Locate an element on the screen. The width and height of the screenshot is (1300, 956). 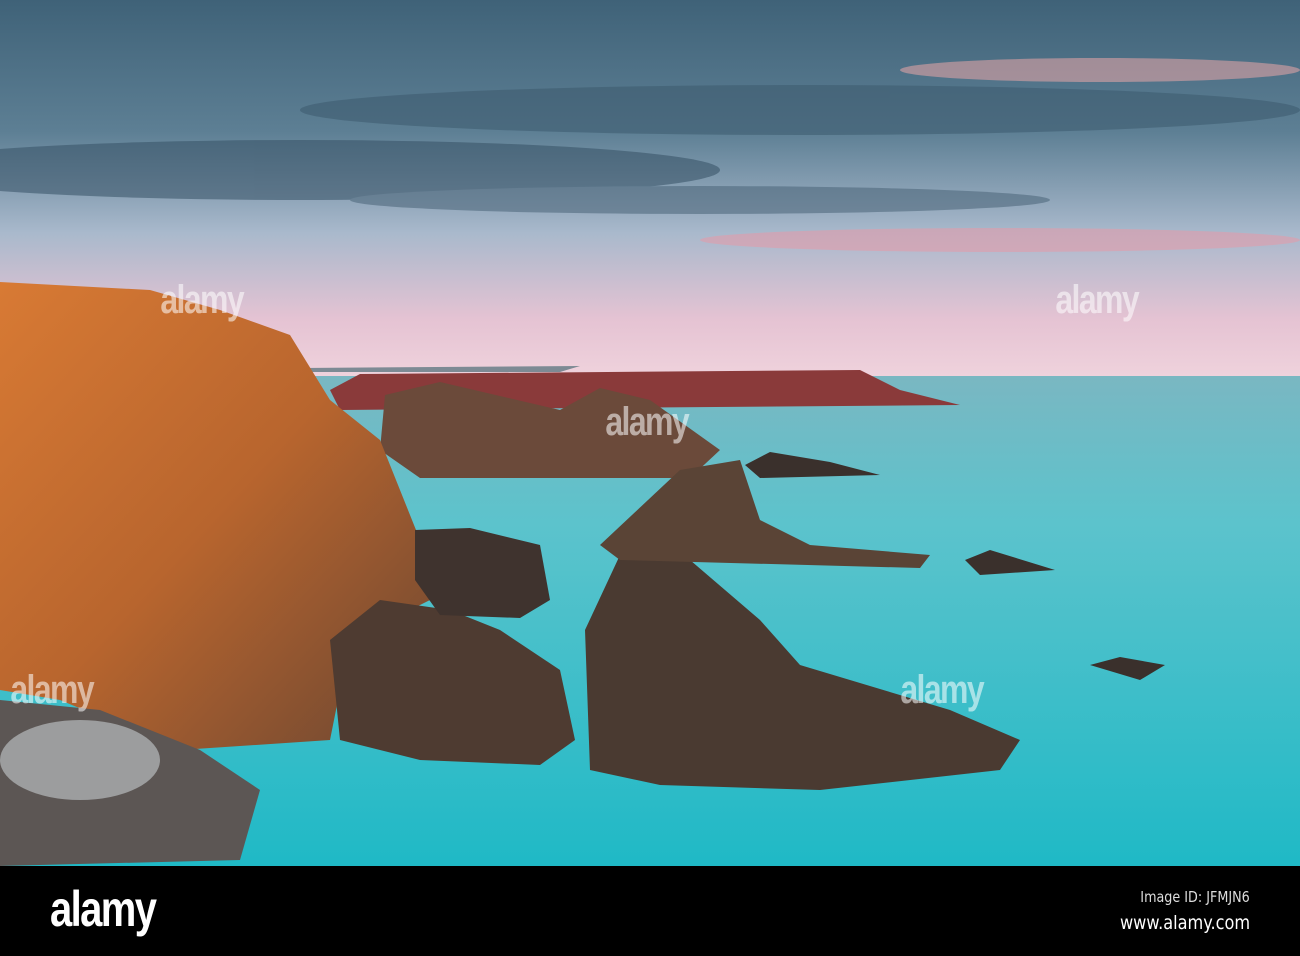
pebbles is located at coordinates (80, 760).